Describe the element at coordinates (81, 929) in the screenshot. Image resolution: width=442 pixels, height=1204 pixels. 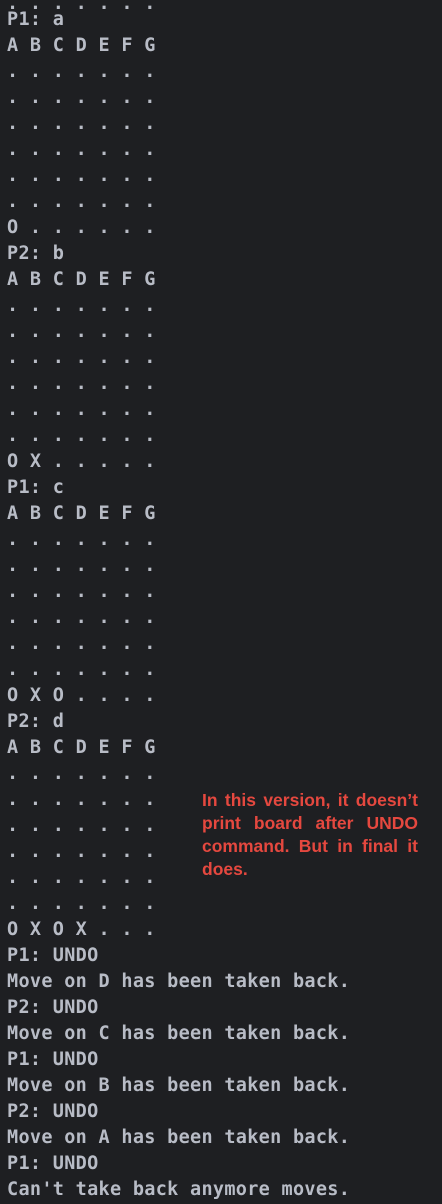
I see `terminal-line: O X O X . . .` at that location.